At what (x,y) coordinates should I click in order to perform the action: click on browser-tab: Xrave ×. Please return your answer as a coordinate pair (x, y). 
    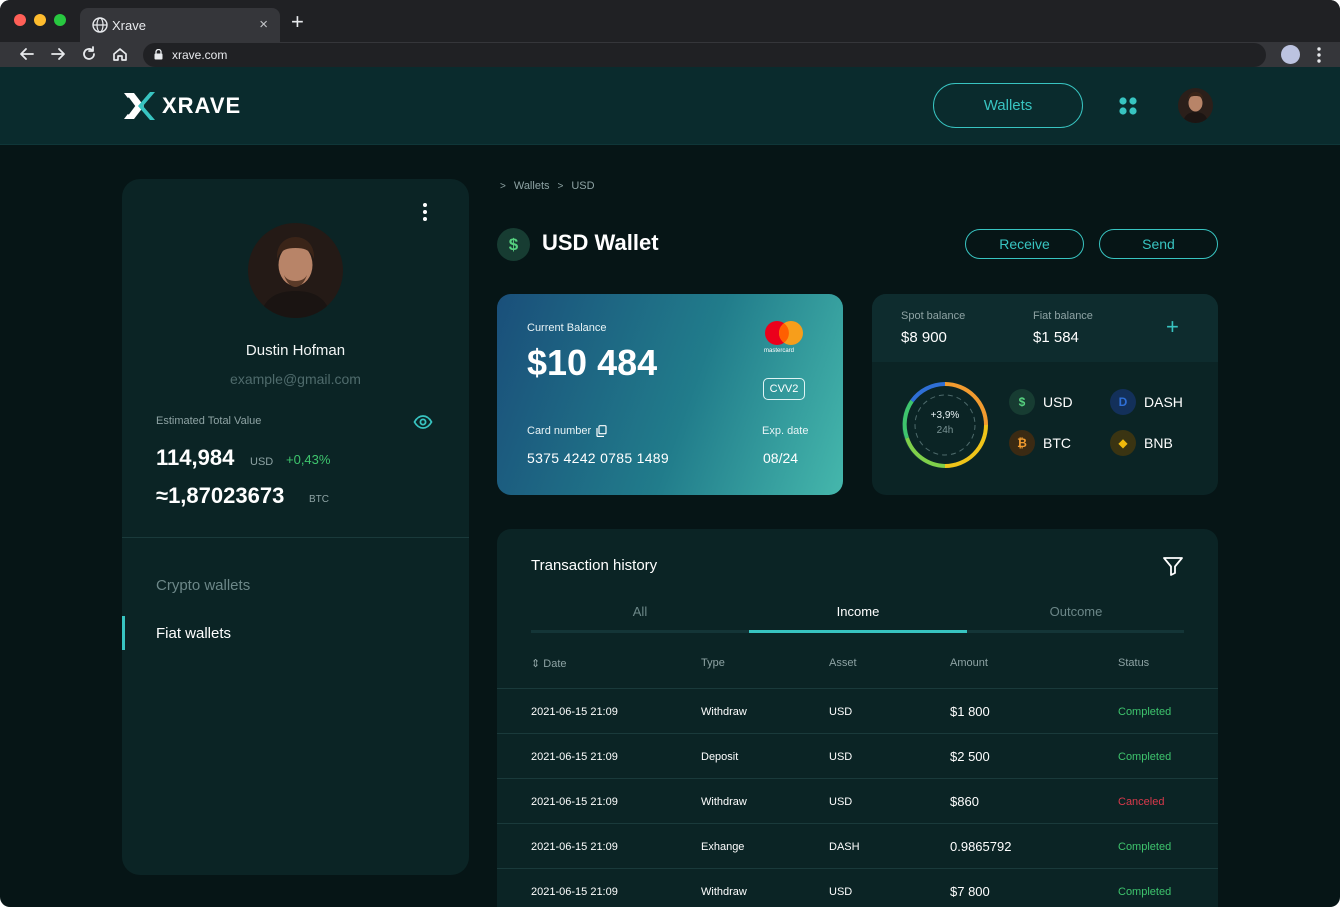
    Looking at the image, I should click on (180, 25).